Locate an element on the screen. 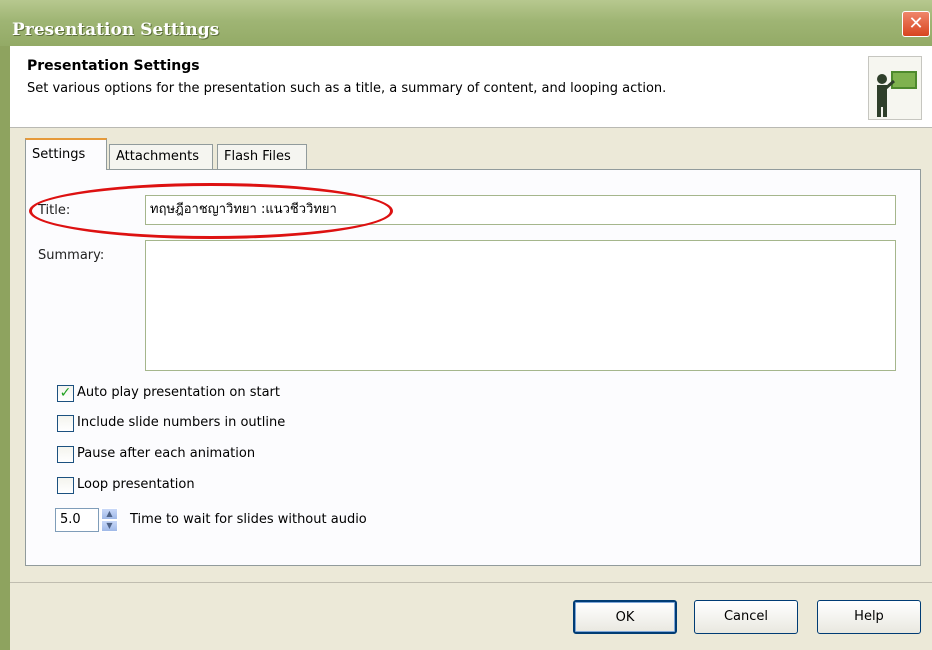 The width and height of the screenshot is (932, 650). close-button: ✕ is located at coordinates (916, 24).